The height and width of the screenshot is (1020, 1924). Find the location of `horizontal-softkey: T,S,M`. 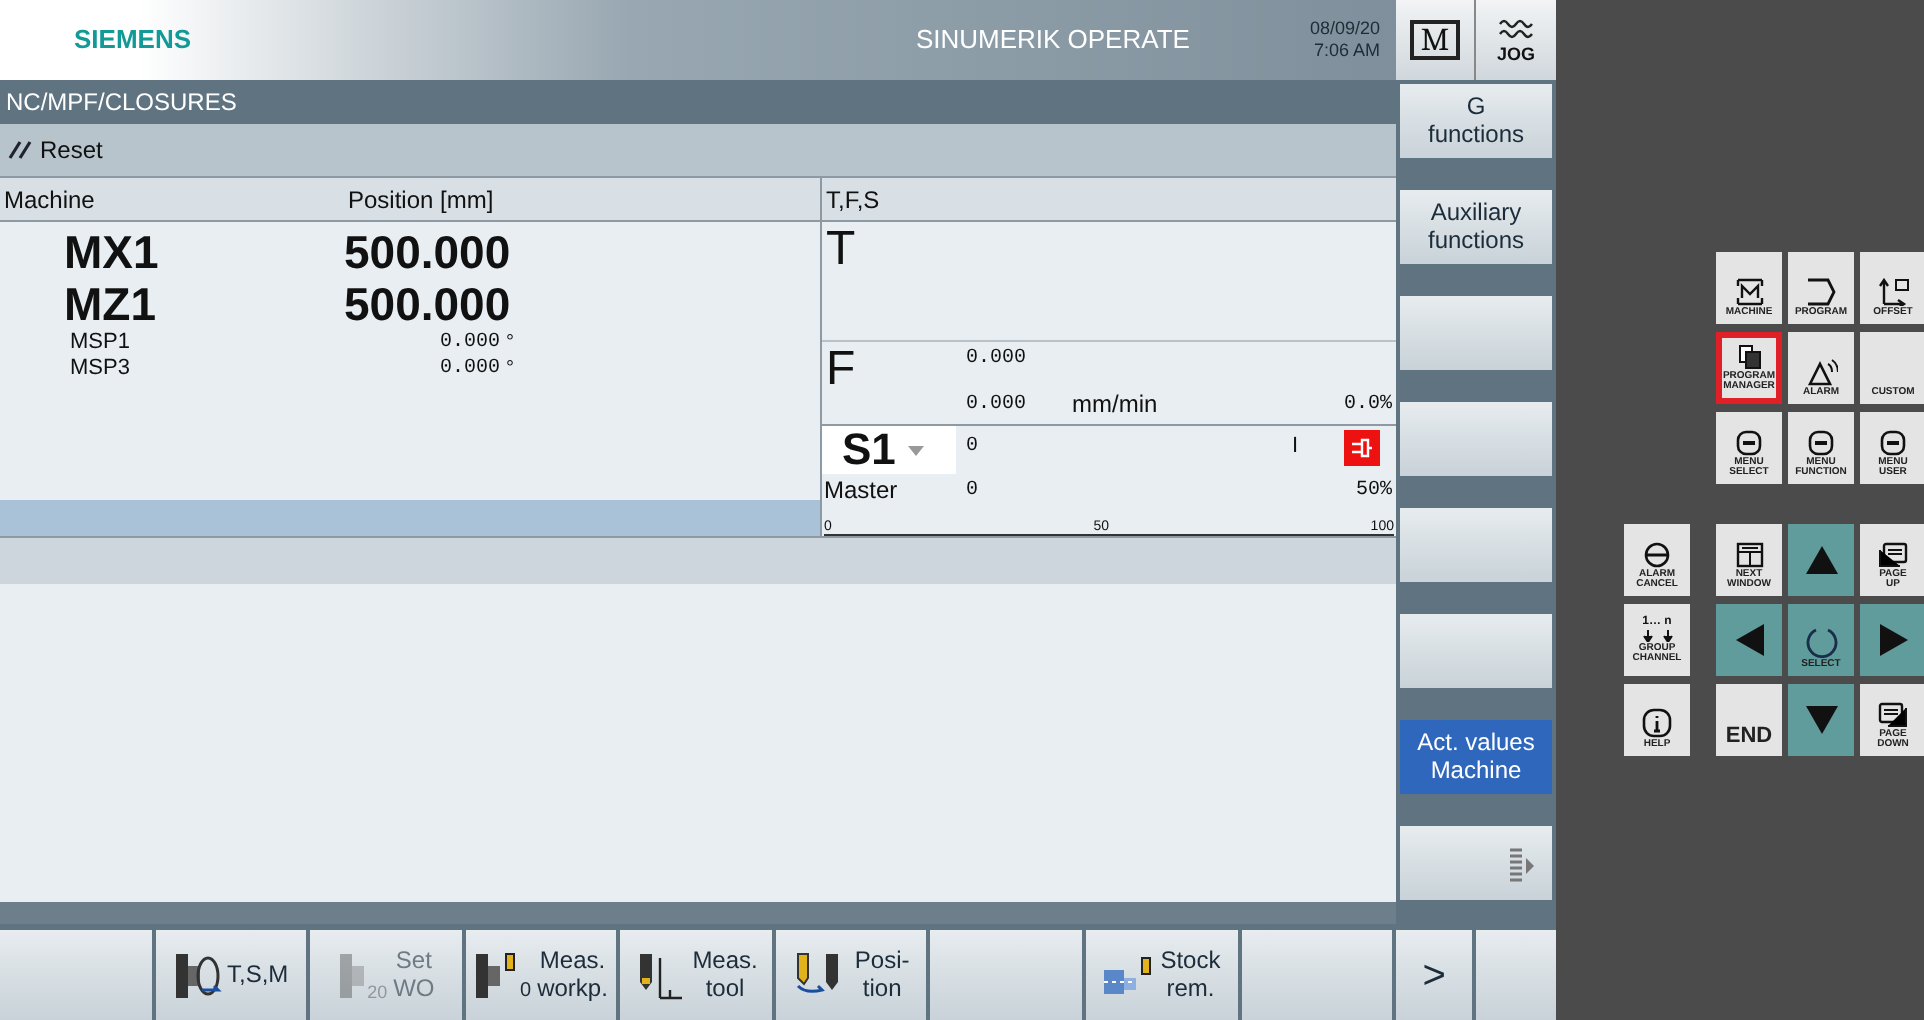

horizontal-softkey: T,S,M is located at coordinates (231, 975).